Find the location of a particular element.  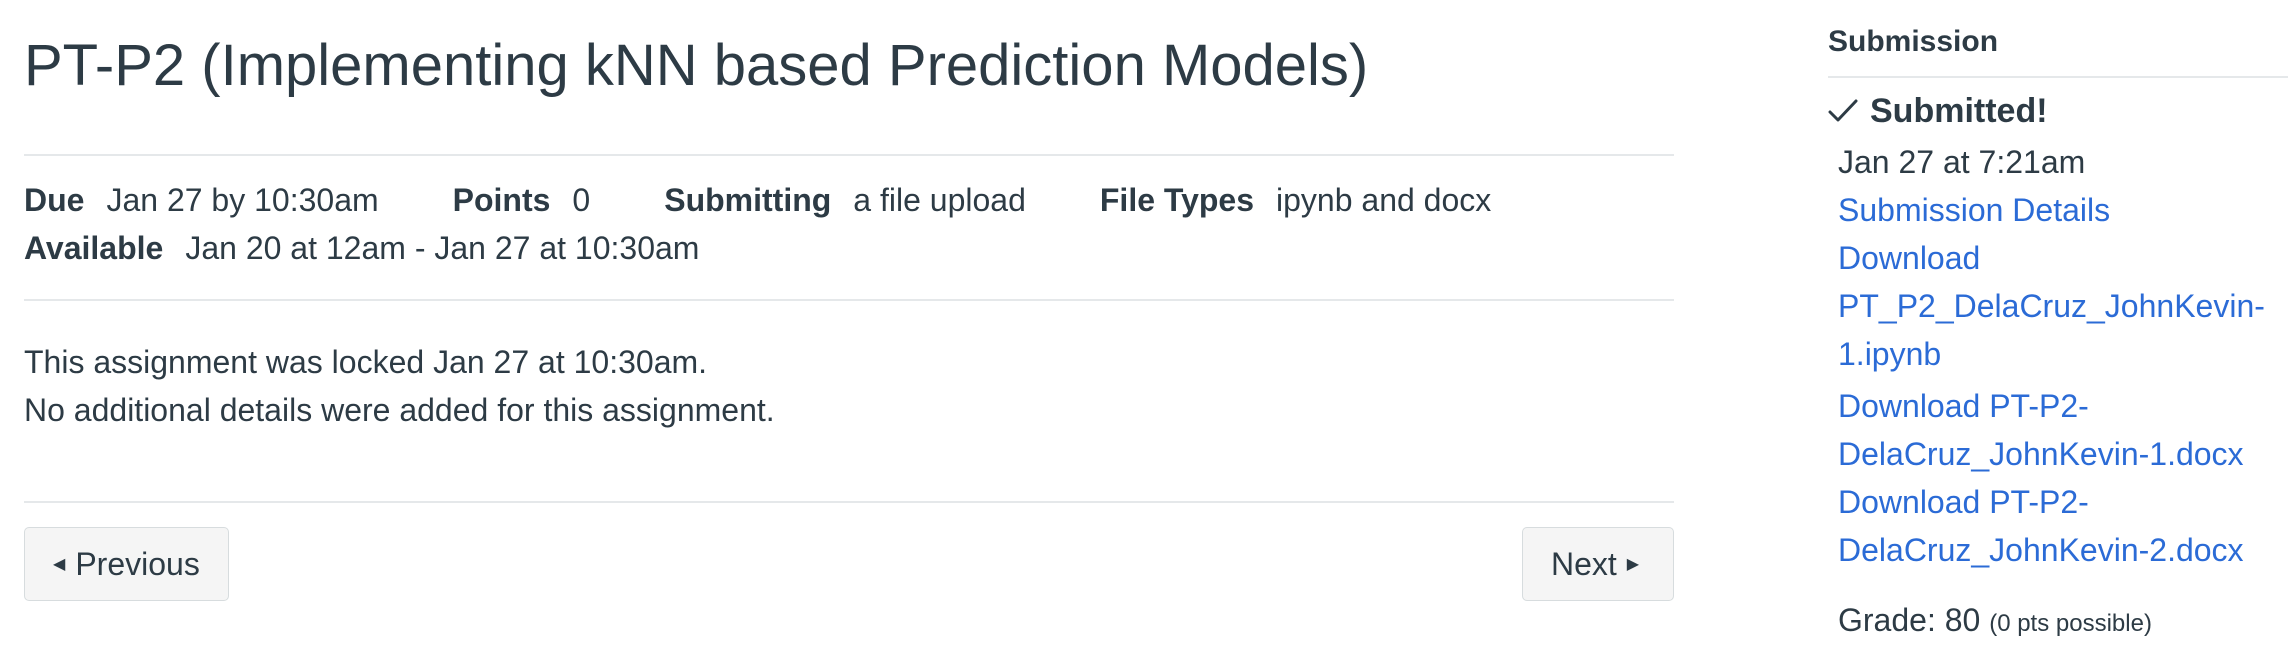

grade-label: Grade: 80 is located at coordinates (1909, 620).